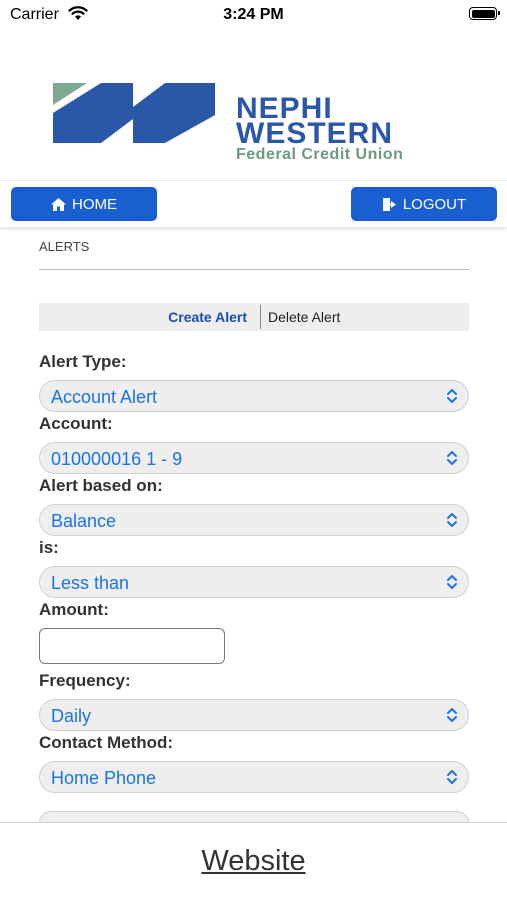 Image resolution: width=507 pixels, height=901 pixels. Describe the element at coordinates (134, 113) in the screenshot. I see `logo-mark-icon` at that location.